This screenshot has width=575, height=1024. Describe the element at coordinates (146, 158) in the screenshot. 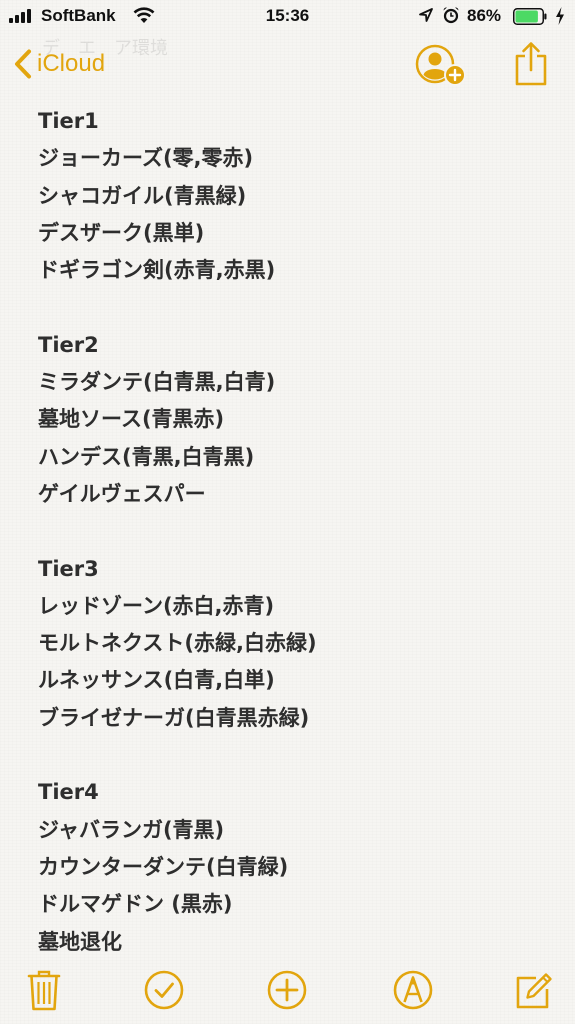

I see `note-line: ジョーカーズ(零,零赤)` at that location.